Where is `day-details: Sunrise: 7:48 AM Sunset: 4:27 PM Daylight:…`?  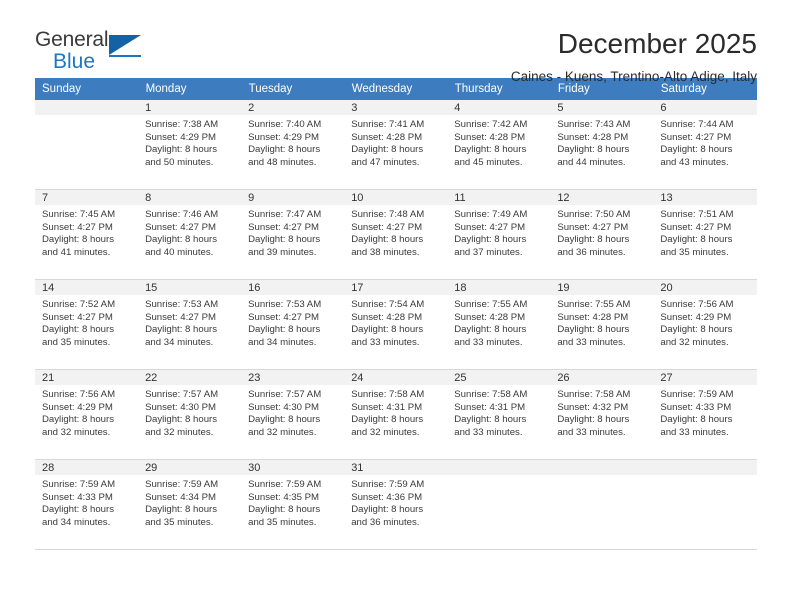 day-details: Sunrise: 7:48 AM Sunset: 4:27 PM Daylight:… is located at coordinates (395, 232).